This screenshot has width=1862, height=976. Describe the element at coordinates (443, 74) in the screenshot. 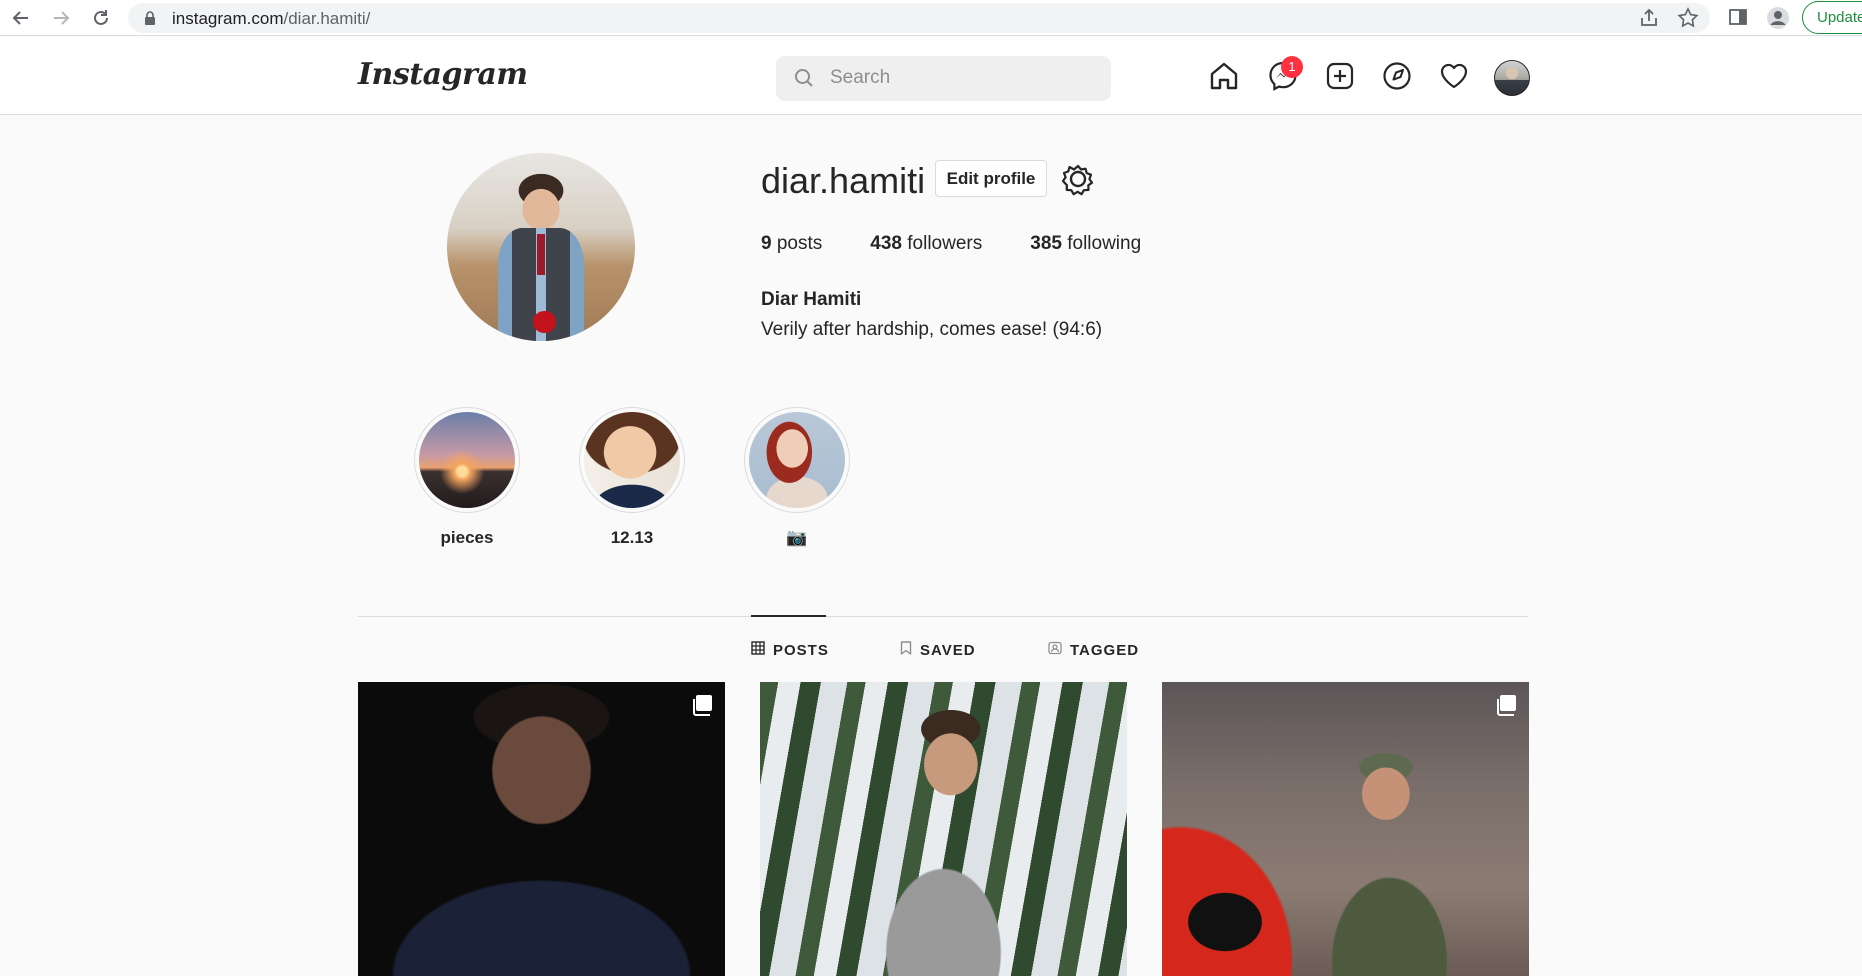

I see `instagram-logo: Instagram` at that location.